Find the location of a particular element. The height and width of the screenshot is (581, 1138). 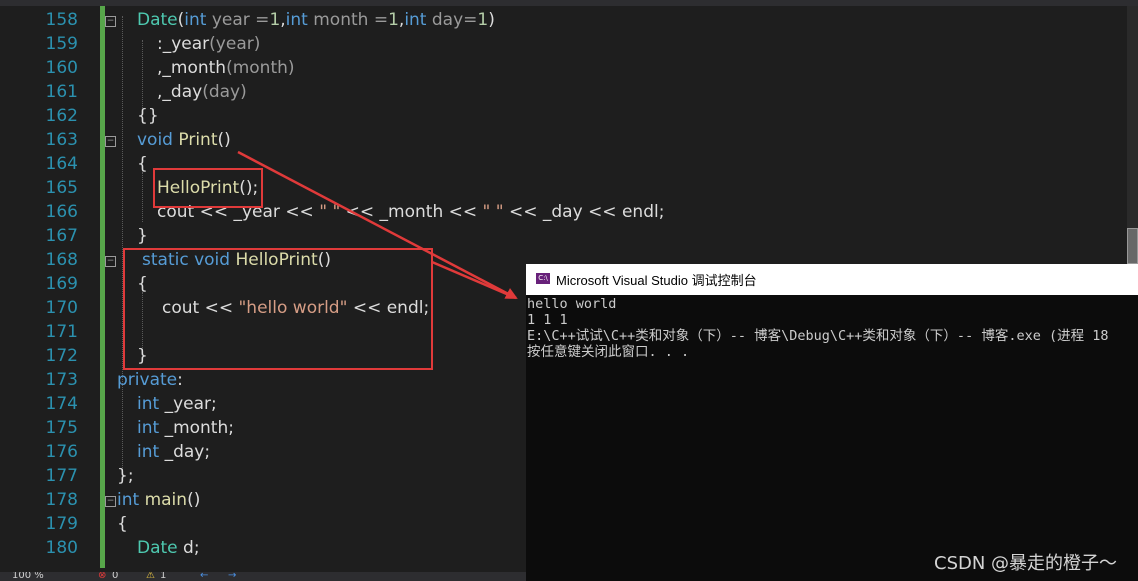

editor-scrollbar is located at coordinates (1114, 136).